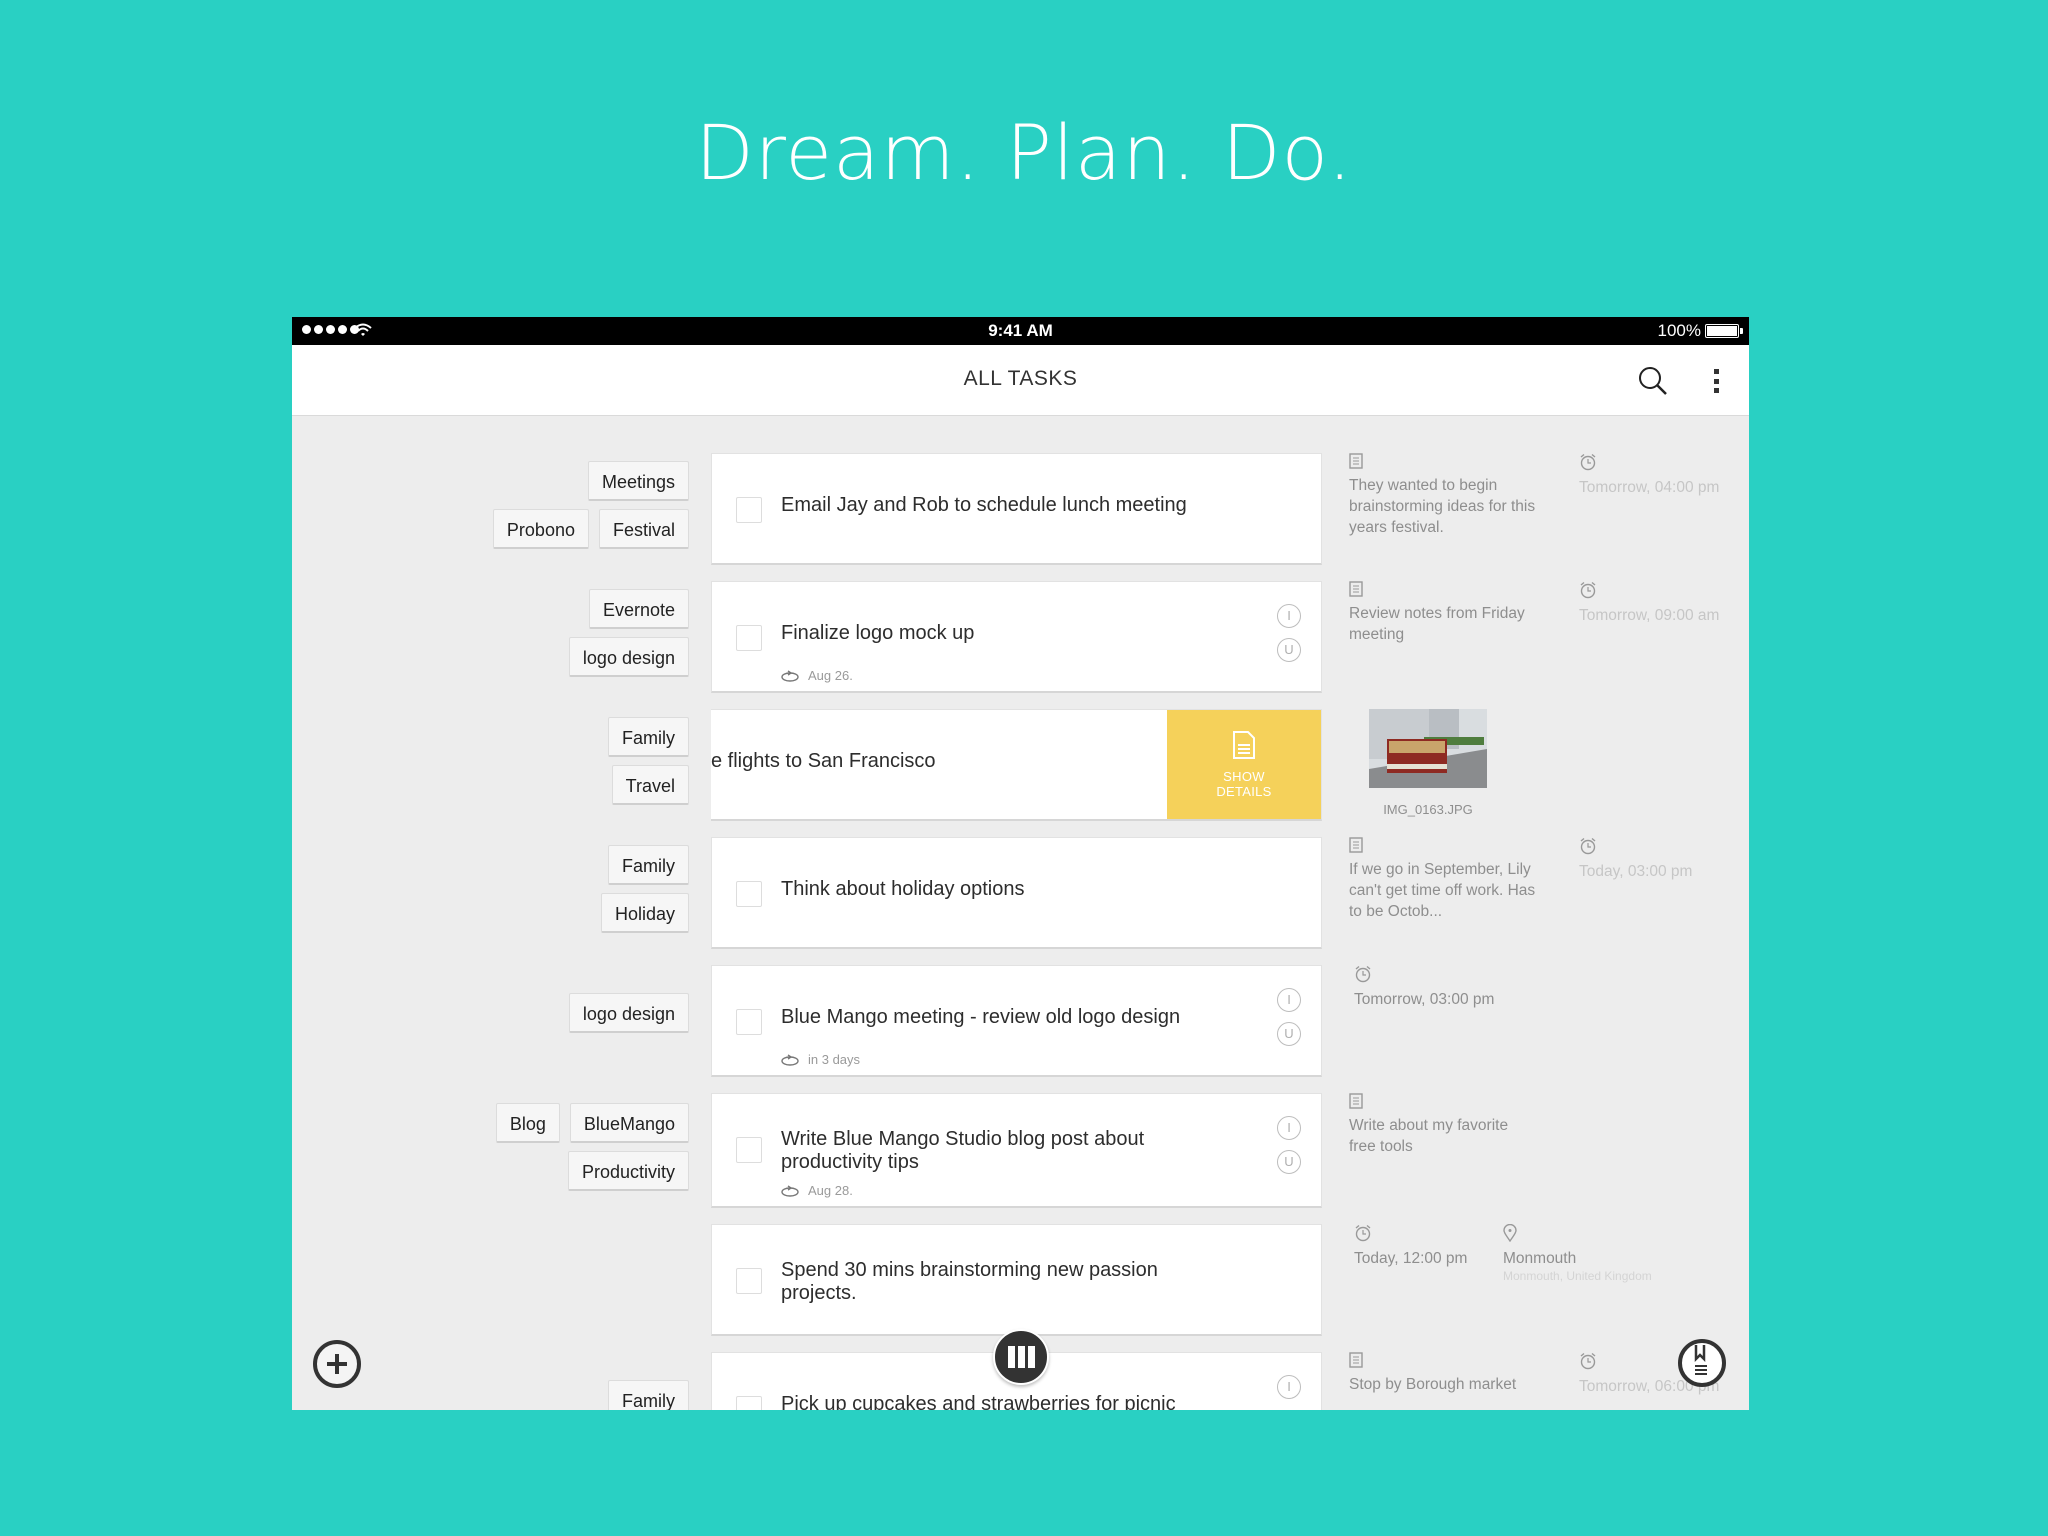 This screenshot has width=2048, height=1536. Describe the element at coordinates (1724, 331) in the screenshot. I see `battery-icon` at that location.